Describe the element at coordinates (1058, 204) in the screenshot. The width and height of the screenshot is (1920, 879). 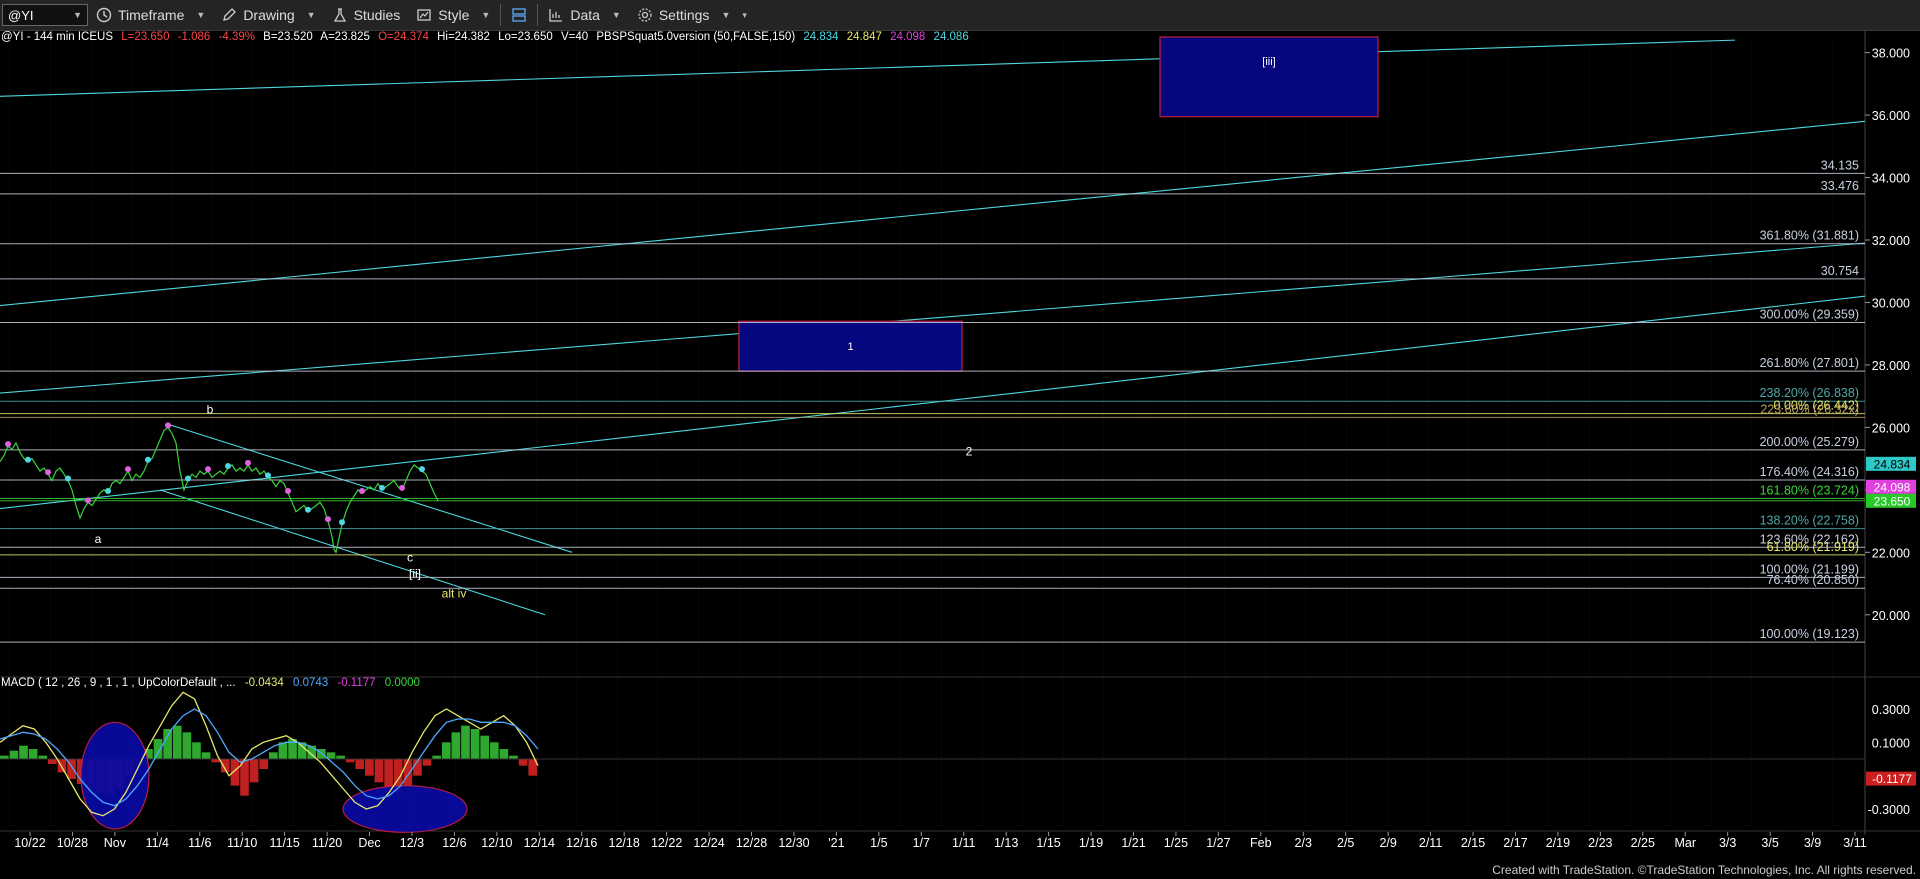
I see `wave-target-boxes: [iii] 1` at that location.